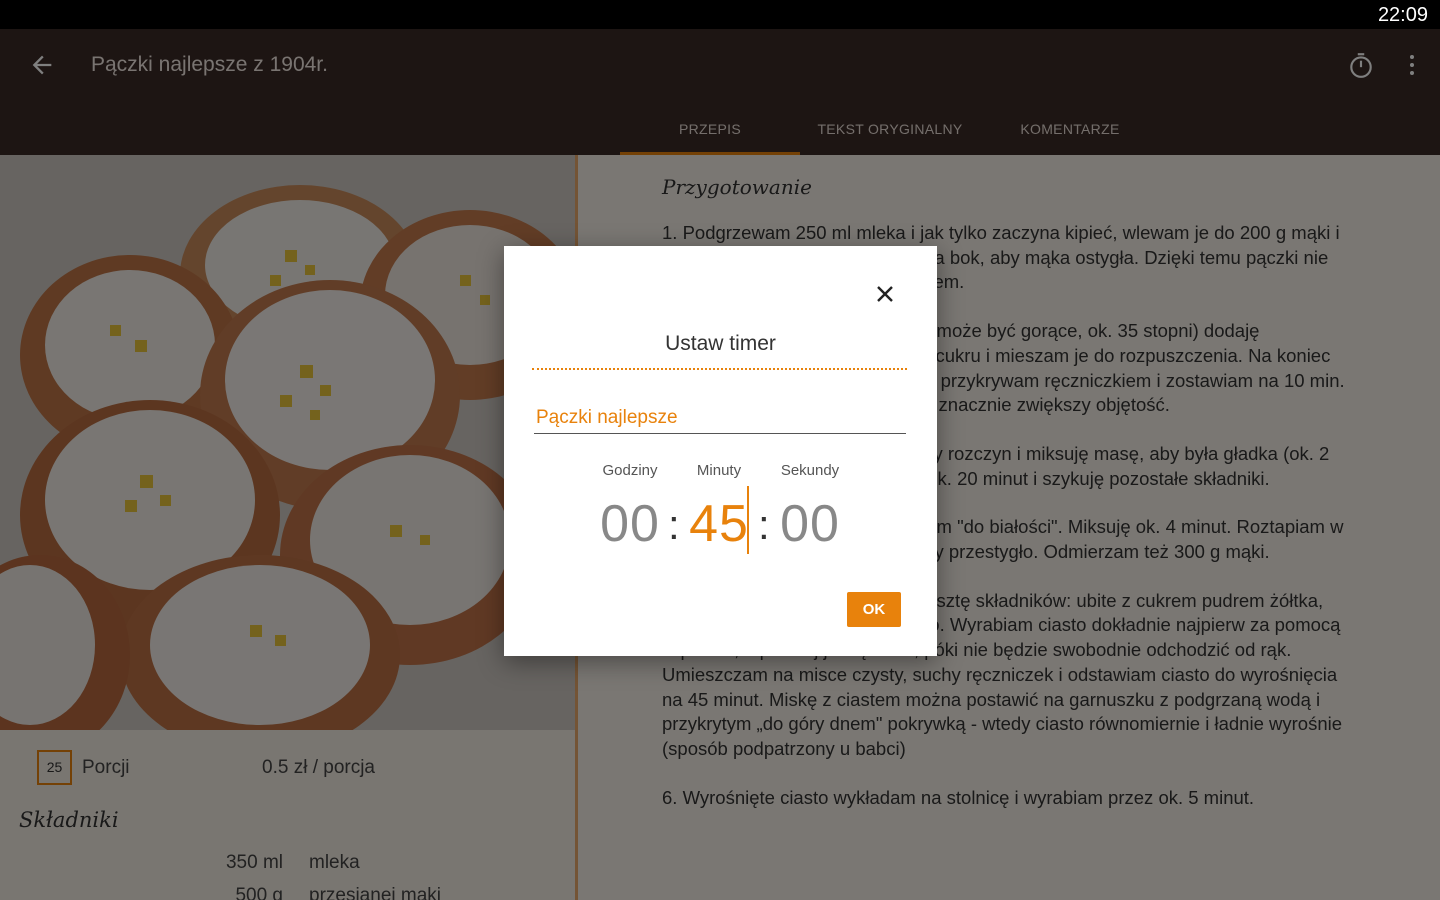 The image size is (1440, 900). Describe the element at coordinates (630, 470) in the screenshot. I see `hours-label: Godziny` at that location.